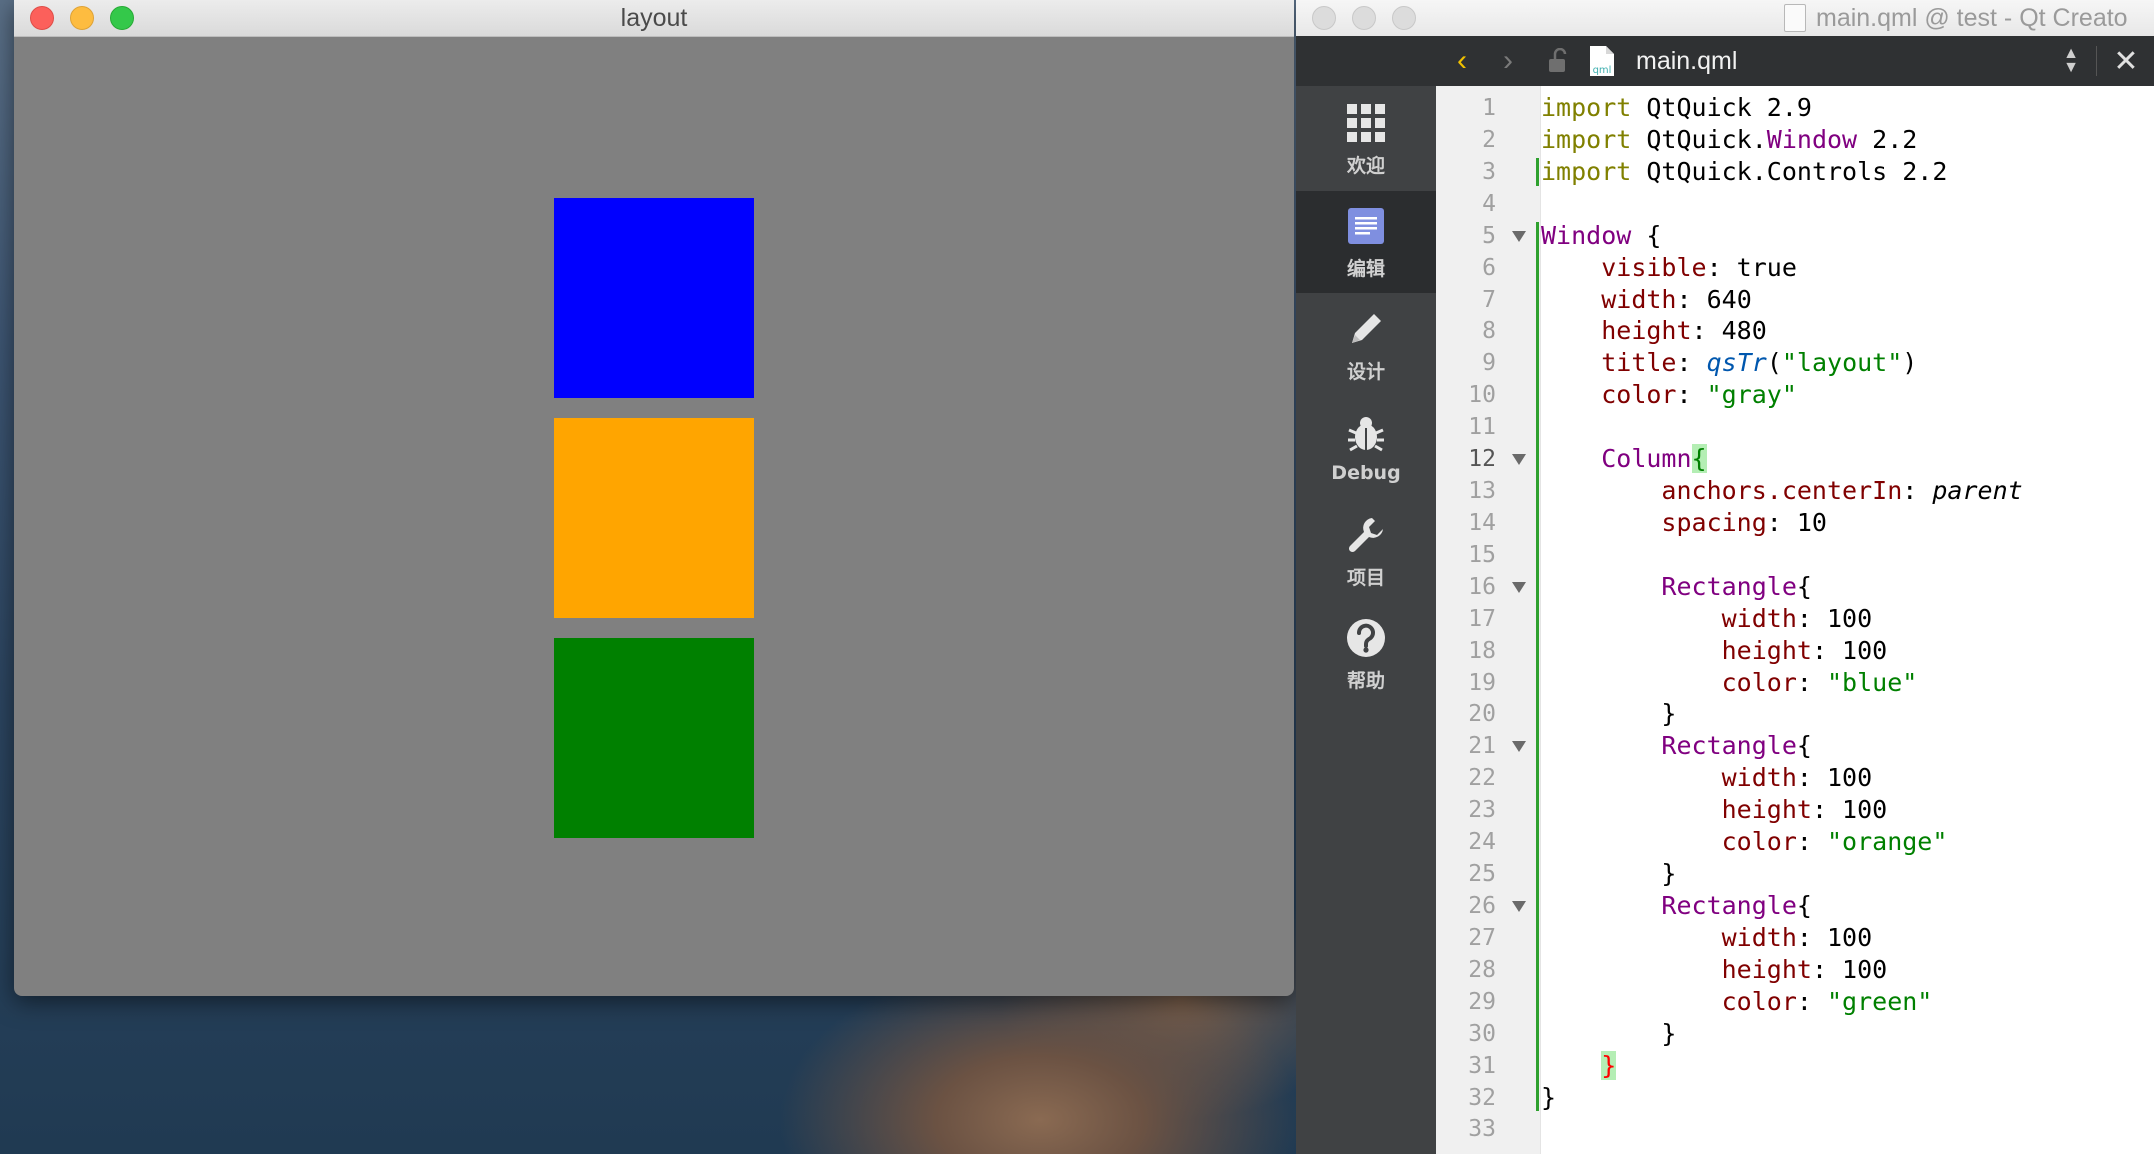 The image size is (2154, 1154). What do you see at coordinates (1489, 235) in the screenshot?
I see `line-number: 5` at bounding box center [1489, 235].